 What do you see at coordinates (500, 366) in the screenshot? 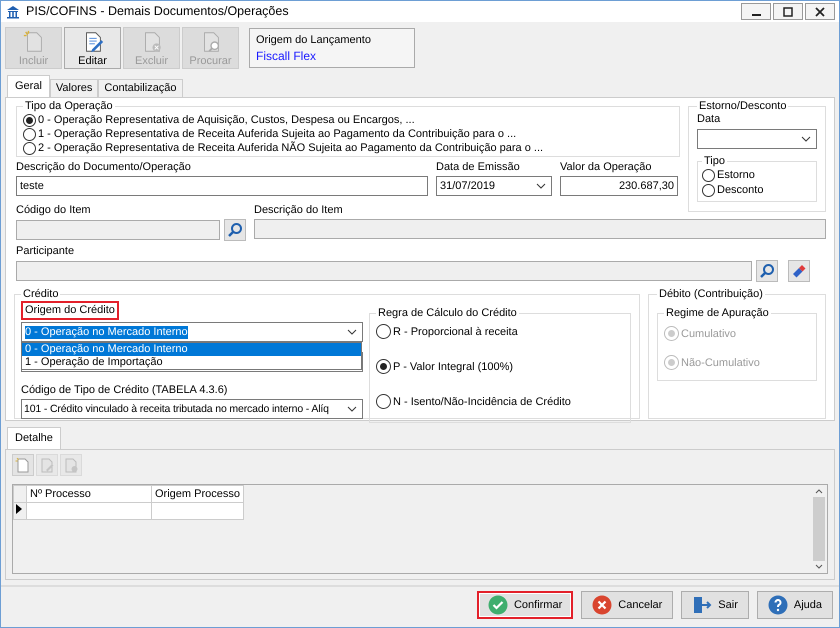
I see `radio-option: P - Valor Integral (100%)` at bounding box center [500, 366].